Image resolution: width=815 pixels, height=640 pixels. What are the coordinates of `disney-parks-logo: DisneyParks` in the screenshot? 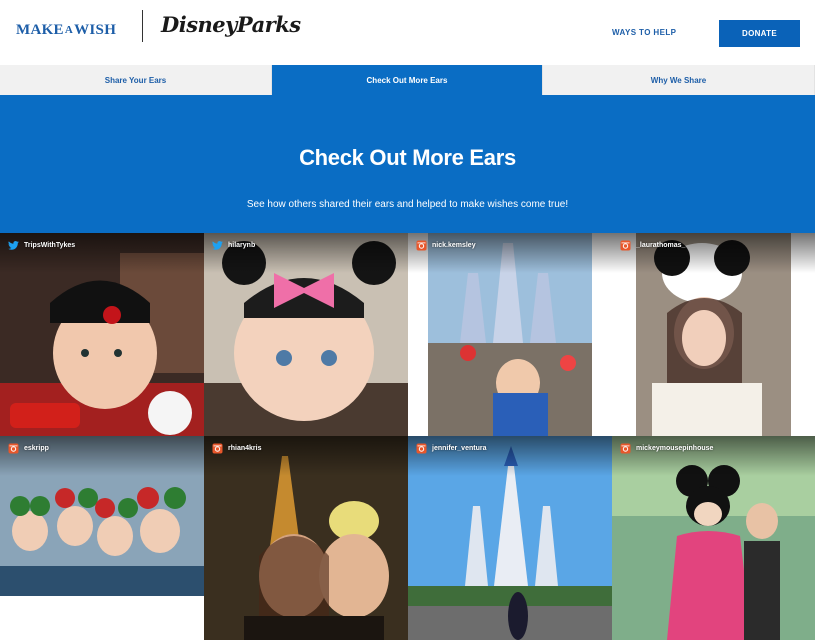 It's located at (231, 24).